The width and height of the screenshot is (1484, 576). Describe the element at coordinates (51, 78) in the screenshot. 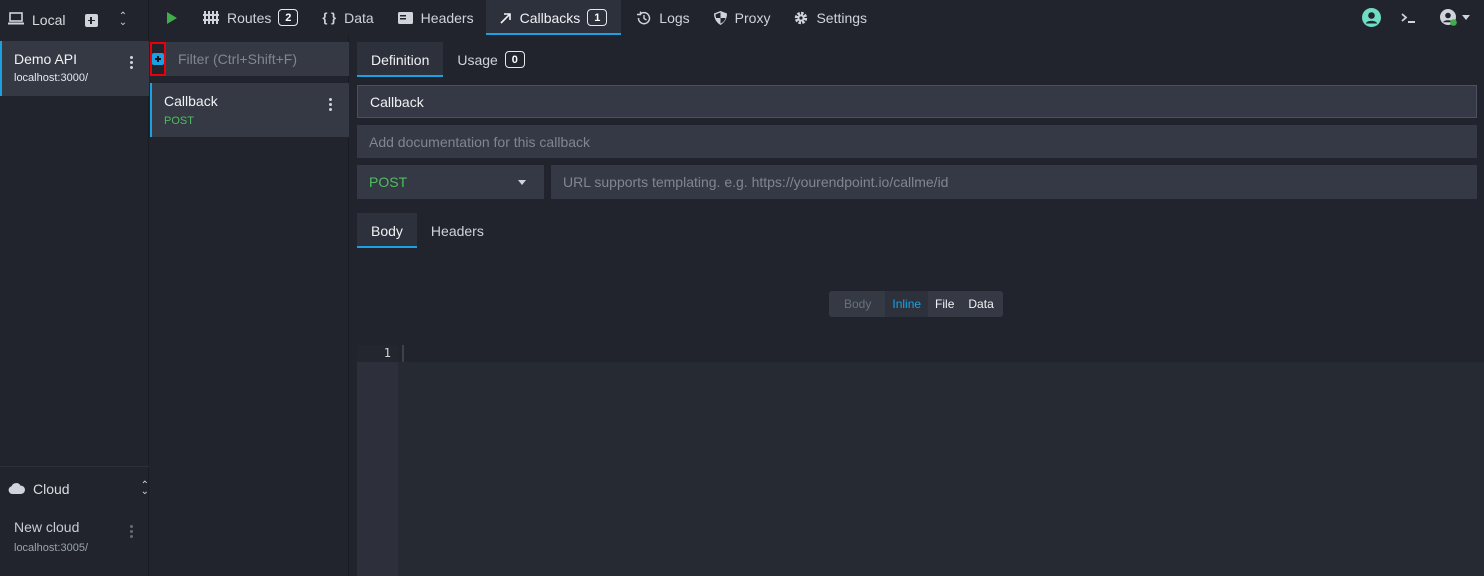

I see `environment-url: localhost:3000/` at that location.